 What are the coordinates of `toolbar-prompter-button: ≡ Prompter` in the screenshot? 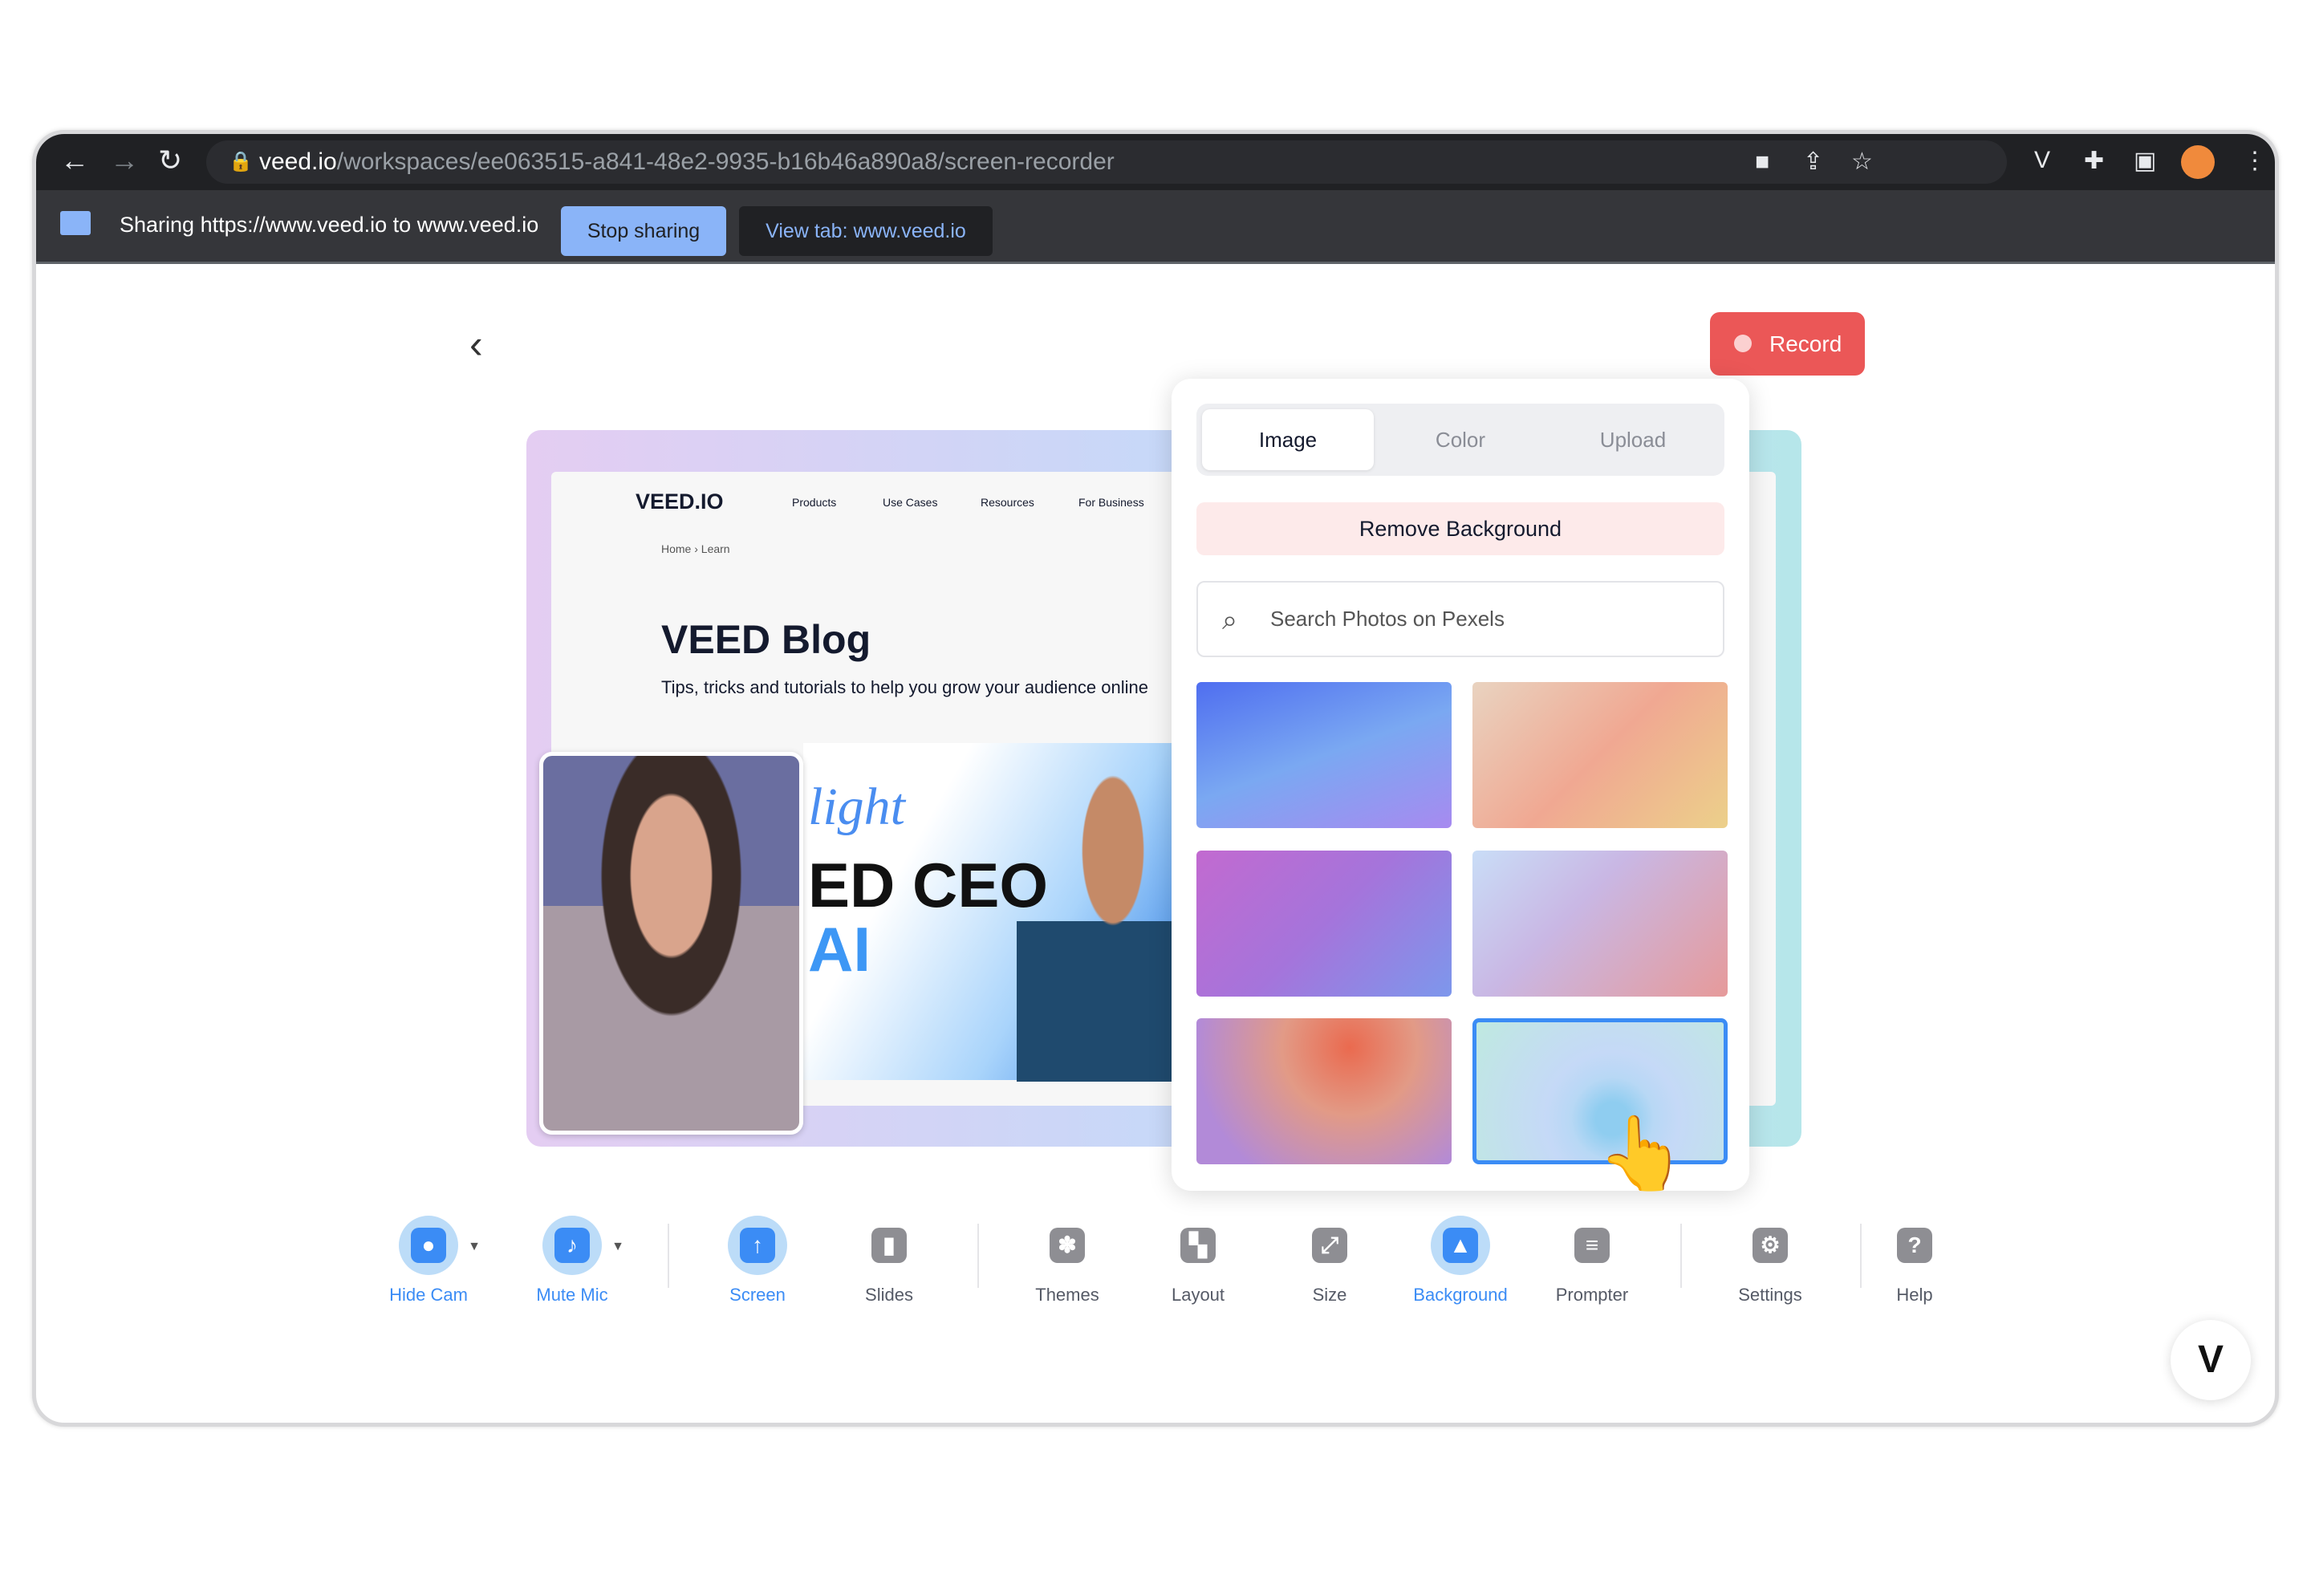 It's located at (1592, 1261).